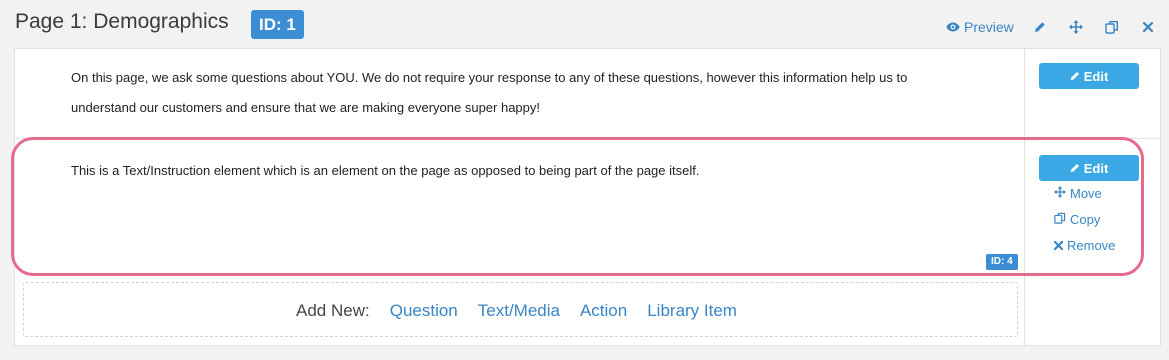 The image size is (1169, 360). I want to click on page-title: Page 1: Demographics, so click(122, 21).